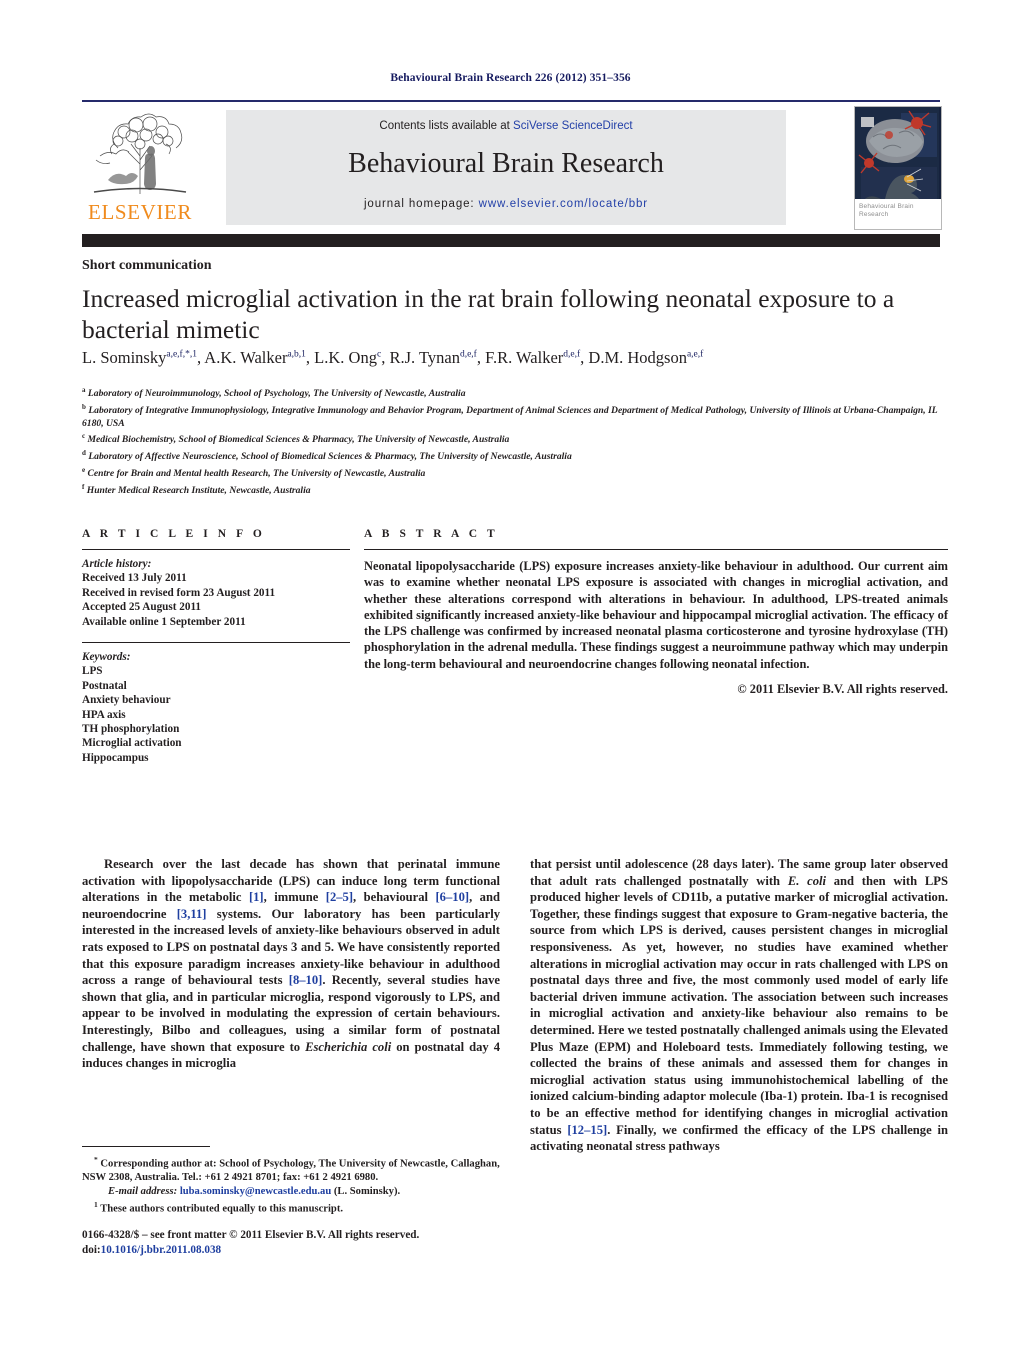 The height and width of the screenshot is (1351, 1021). I want to click on journal-cover-thumbnail: Behavioural Brain Research, so click(898, 168).